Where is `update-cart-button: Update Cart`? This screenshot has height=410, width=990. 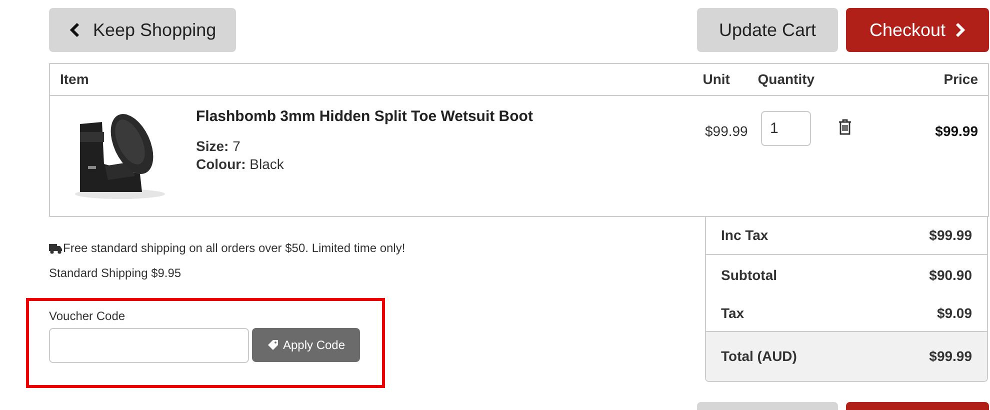 update-cart-button: Update Cart is located at coordinates (767, 30).